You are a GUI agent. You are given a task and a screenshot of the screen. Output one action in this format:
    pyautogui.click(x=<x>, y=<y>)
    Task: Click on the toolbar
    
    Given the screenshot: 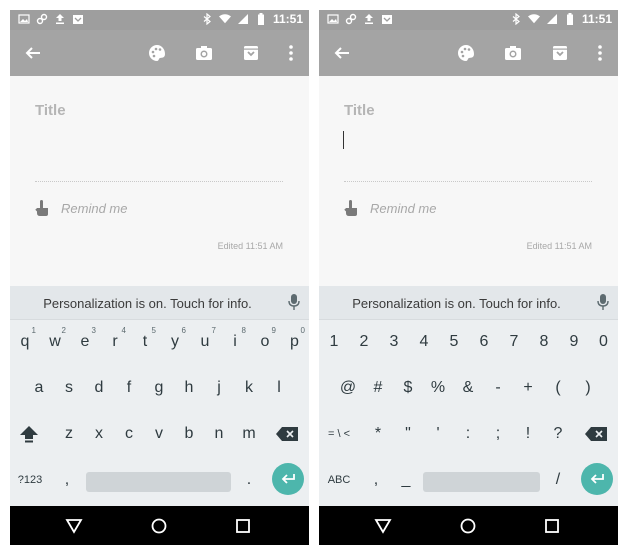 What is the action you would take?
    pyautogui.click(x=468, y=53)
    